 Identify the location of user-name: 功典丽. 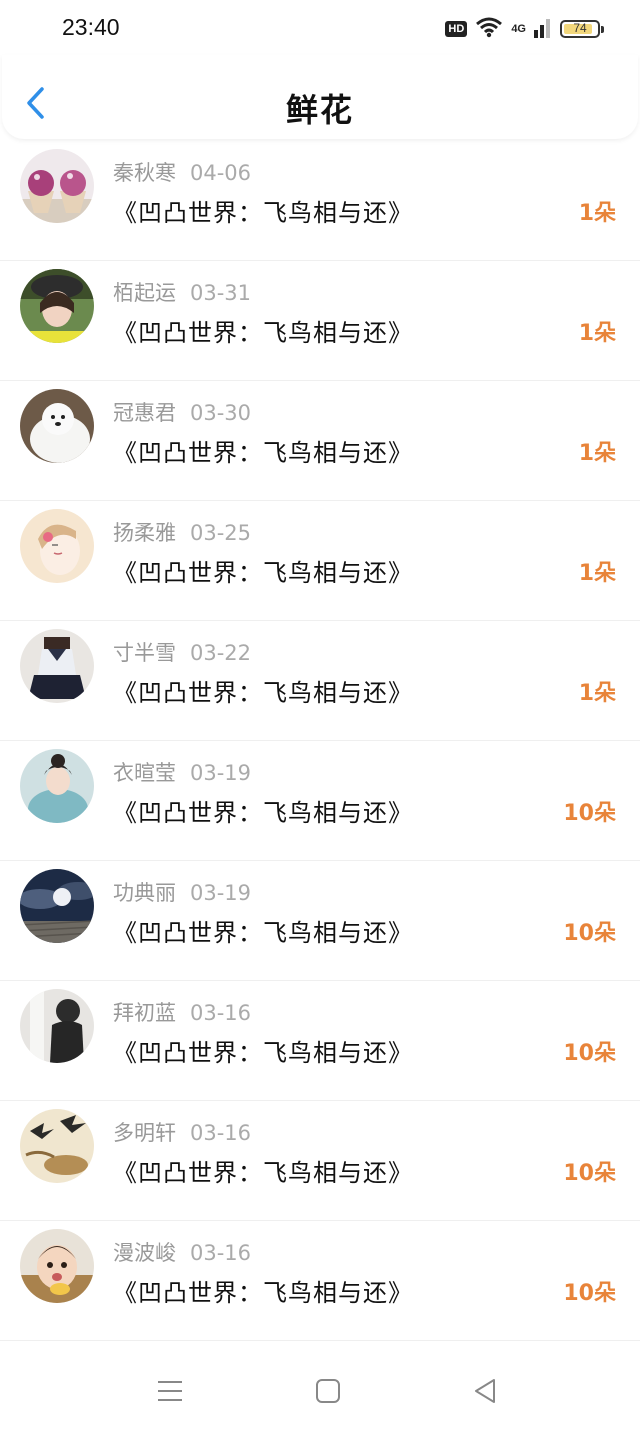
(144, 893).